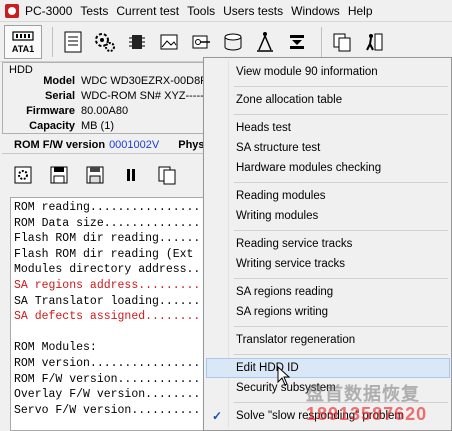 This screenshot has width=452, height=431. What do you see at coordinates (205, 11) in the screenshot?
I see `menu-tools: Tools` at bounding box center [205, 11].